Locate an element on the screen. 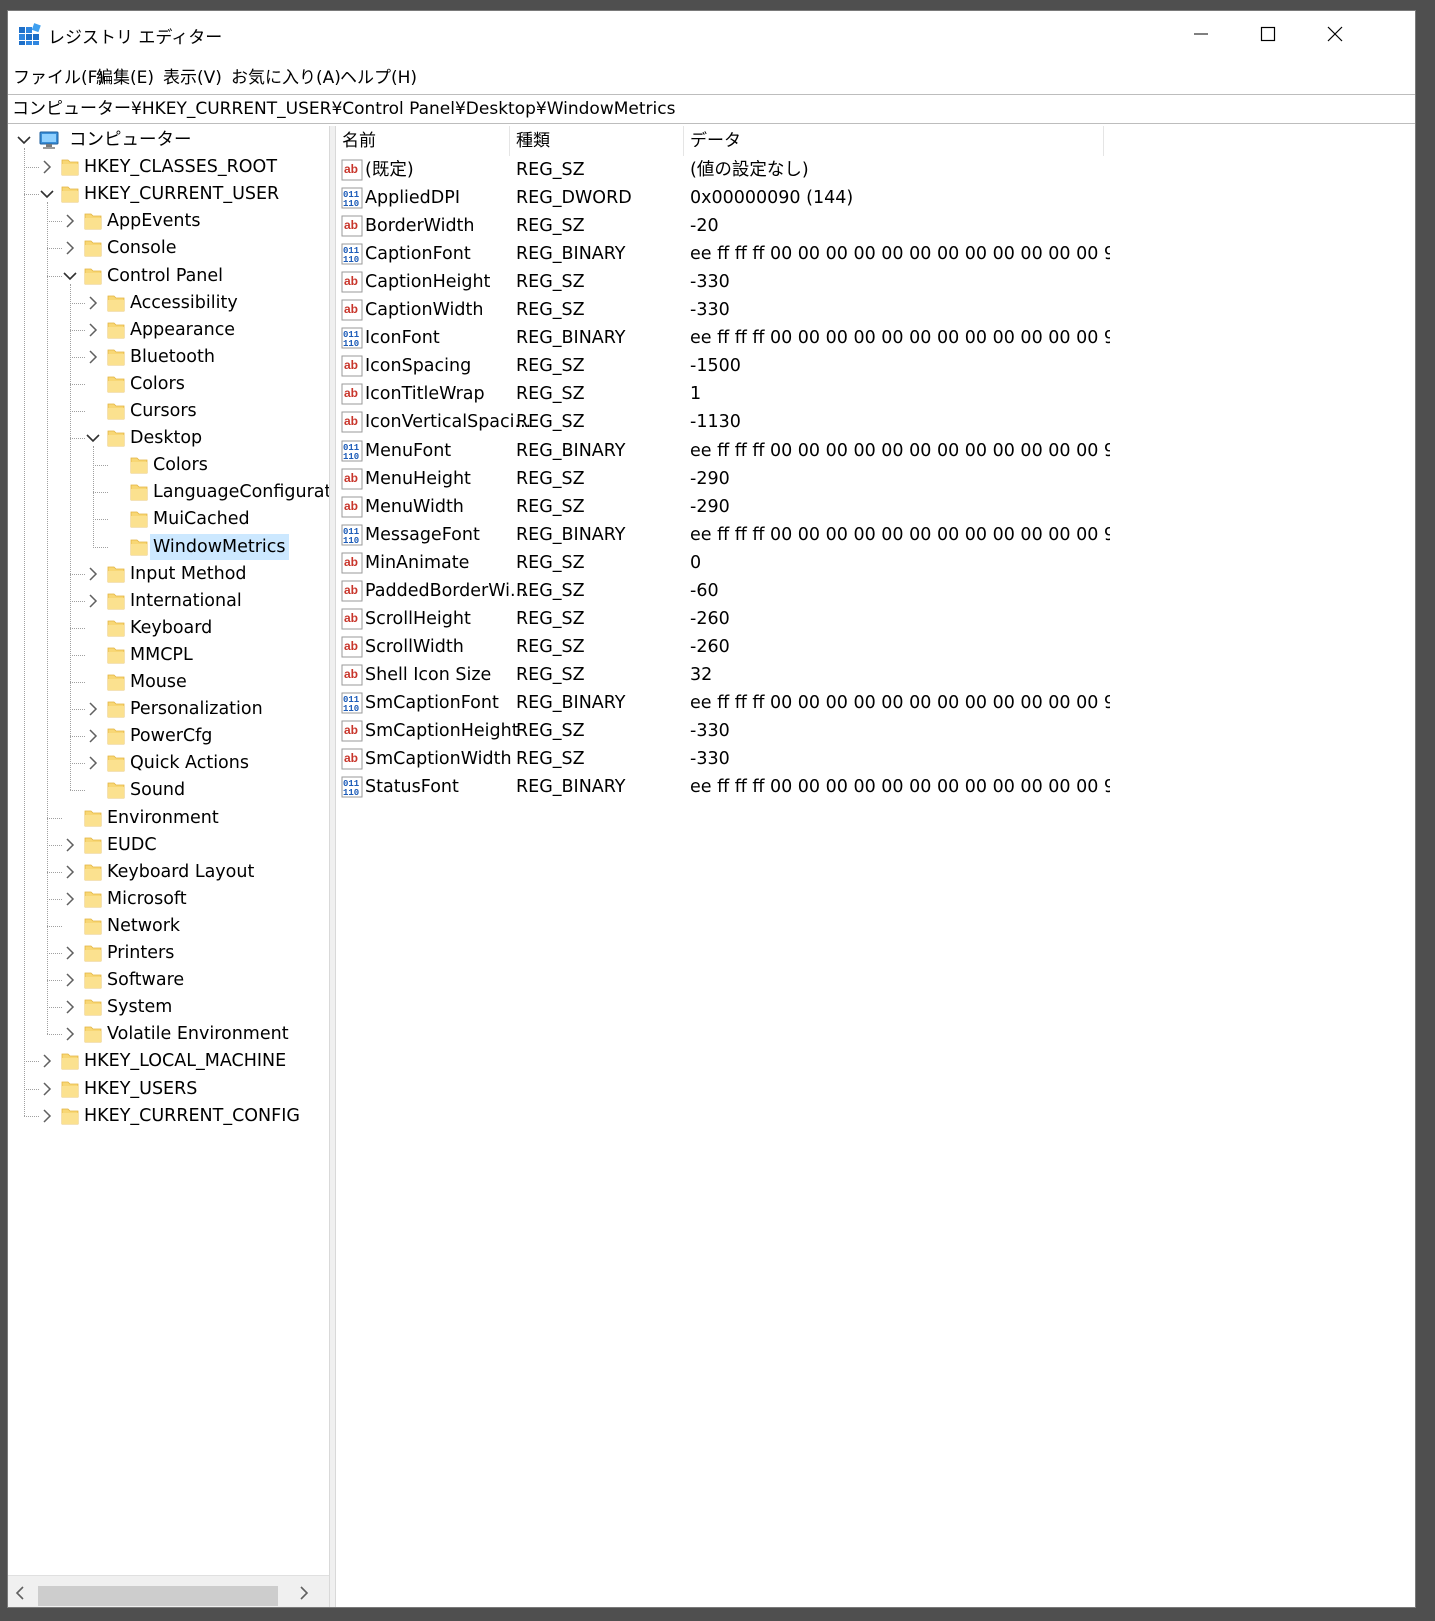  value-row: ab IconVerticalSpaci... REG_SZ -1130 is located at coordinates (716, 422).